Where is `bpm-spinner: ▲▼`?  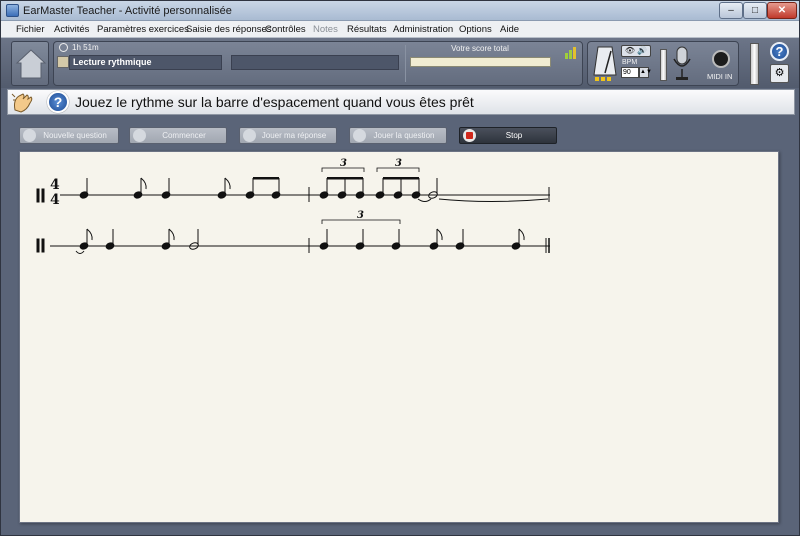 bpm-spinner: ▲▼ is located at coordinates (645, 72).